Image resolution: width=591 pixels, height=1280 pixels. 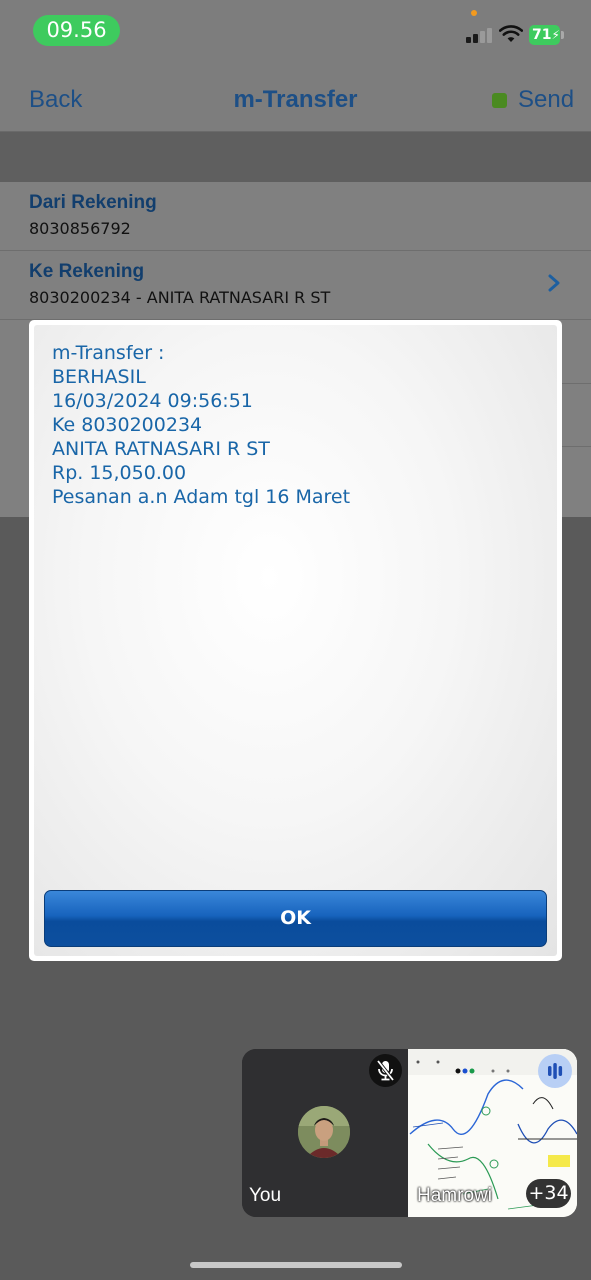 I want to click on battery-level: 71, so click(x=542, y=35).